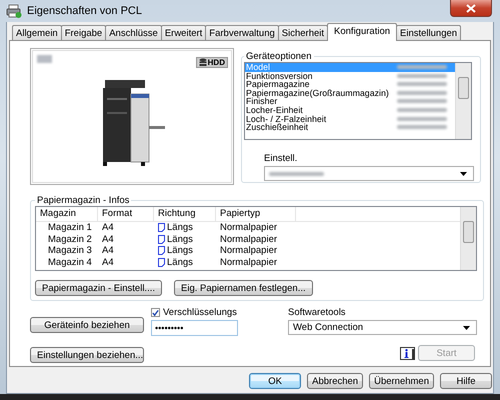 This screenshot has height=400, width=500. I want to click on software-tools-dropdown: Web Connection, so click(382, 327).